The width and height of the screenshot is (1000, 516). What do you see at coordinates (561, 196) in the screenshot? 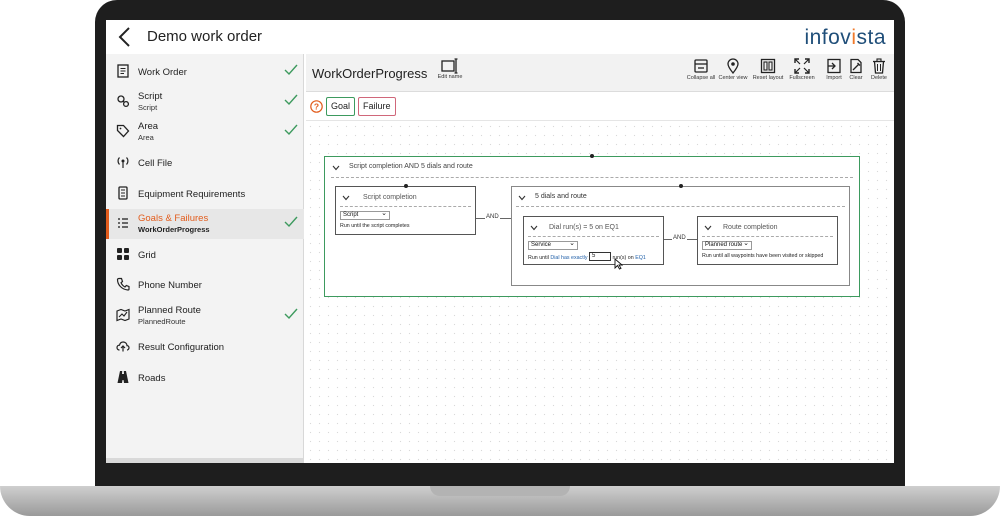
I see `group-title: 5 dials and route` at bounding box center [561, 196].